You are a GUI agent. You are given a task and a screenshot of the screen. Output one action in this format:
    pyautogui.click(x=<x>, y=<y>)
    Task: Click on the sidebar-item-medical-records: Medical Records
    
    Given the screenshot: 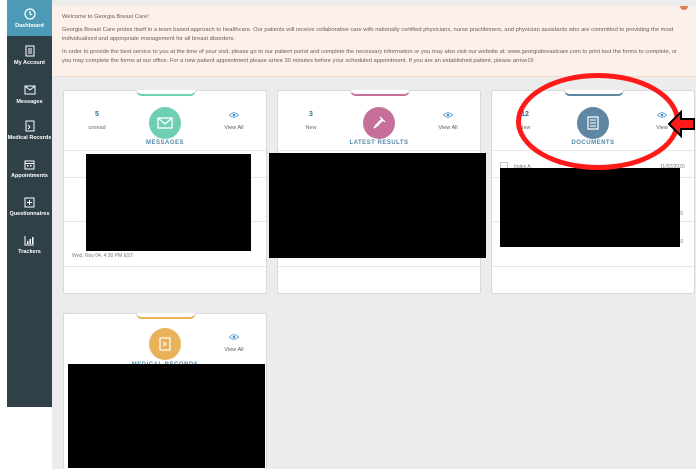 What is the action you would take?
    pyautogui.click(x=29, y=130)
    